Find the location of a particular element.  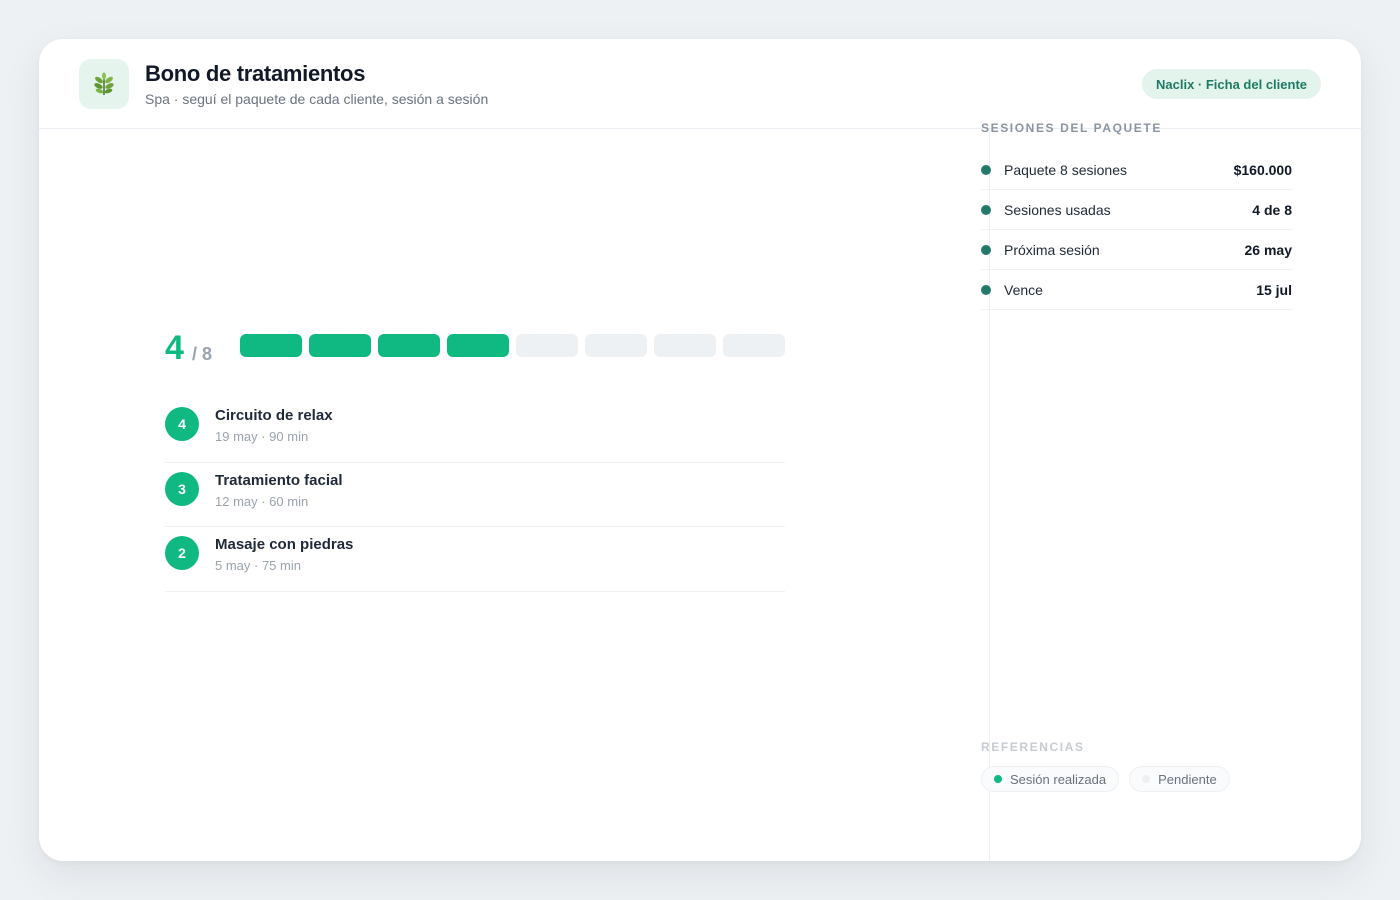

total-count: / 8 is located at coordinates (202, 354).